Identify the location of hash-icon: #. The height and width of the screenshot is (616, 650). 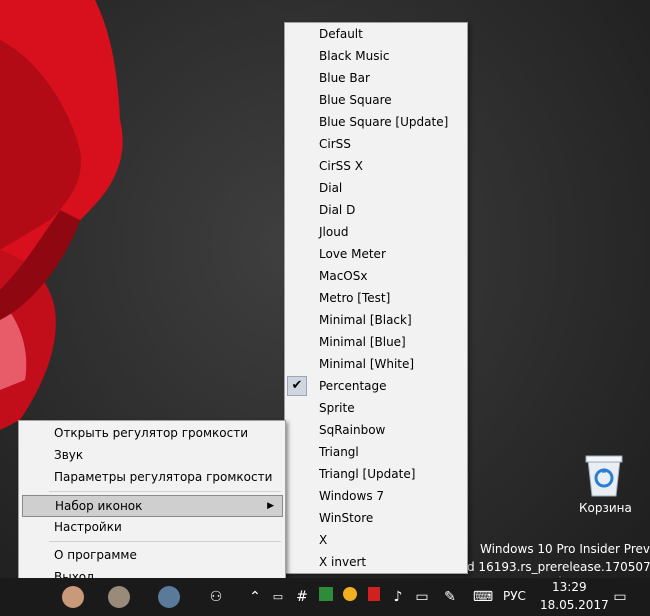
(302, 597).